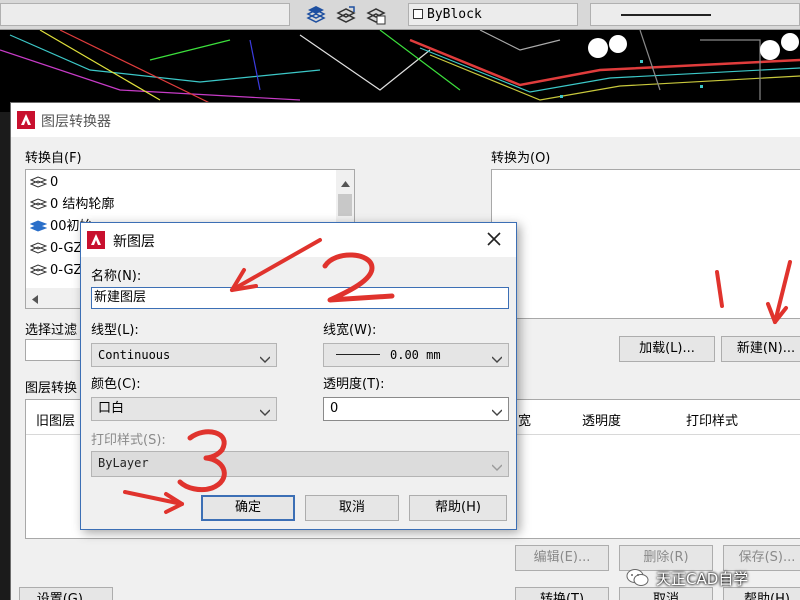  I want to click on name-label: 名称(N):, so click(116, 276).